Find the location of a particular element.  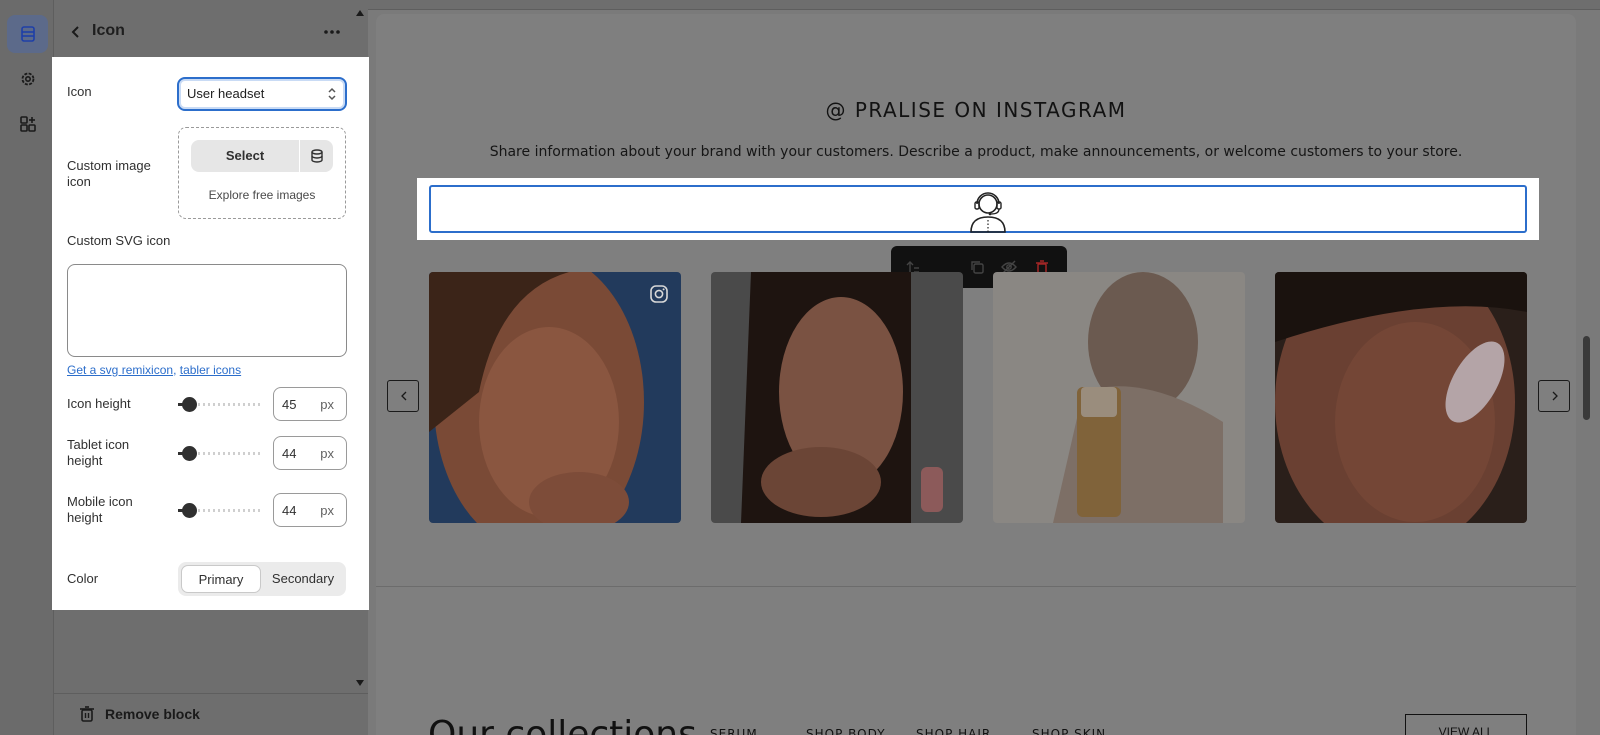

collection-link-shop-hair: SHOP HAIR is located at coordinates (953, 731).